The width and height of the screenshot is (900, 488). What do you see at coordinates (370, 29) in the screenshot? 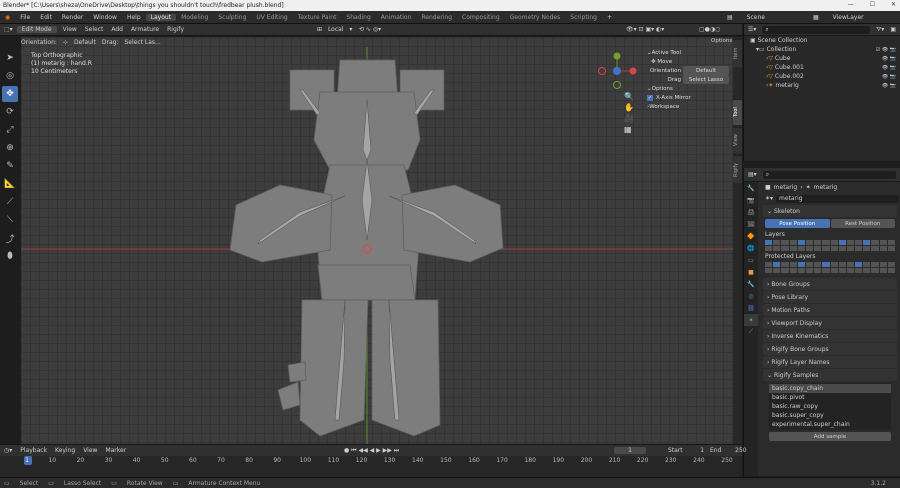
I see `pivot-icon: ⟲ ∿ ◎▾` at bounding box center [370, 29].